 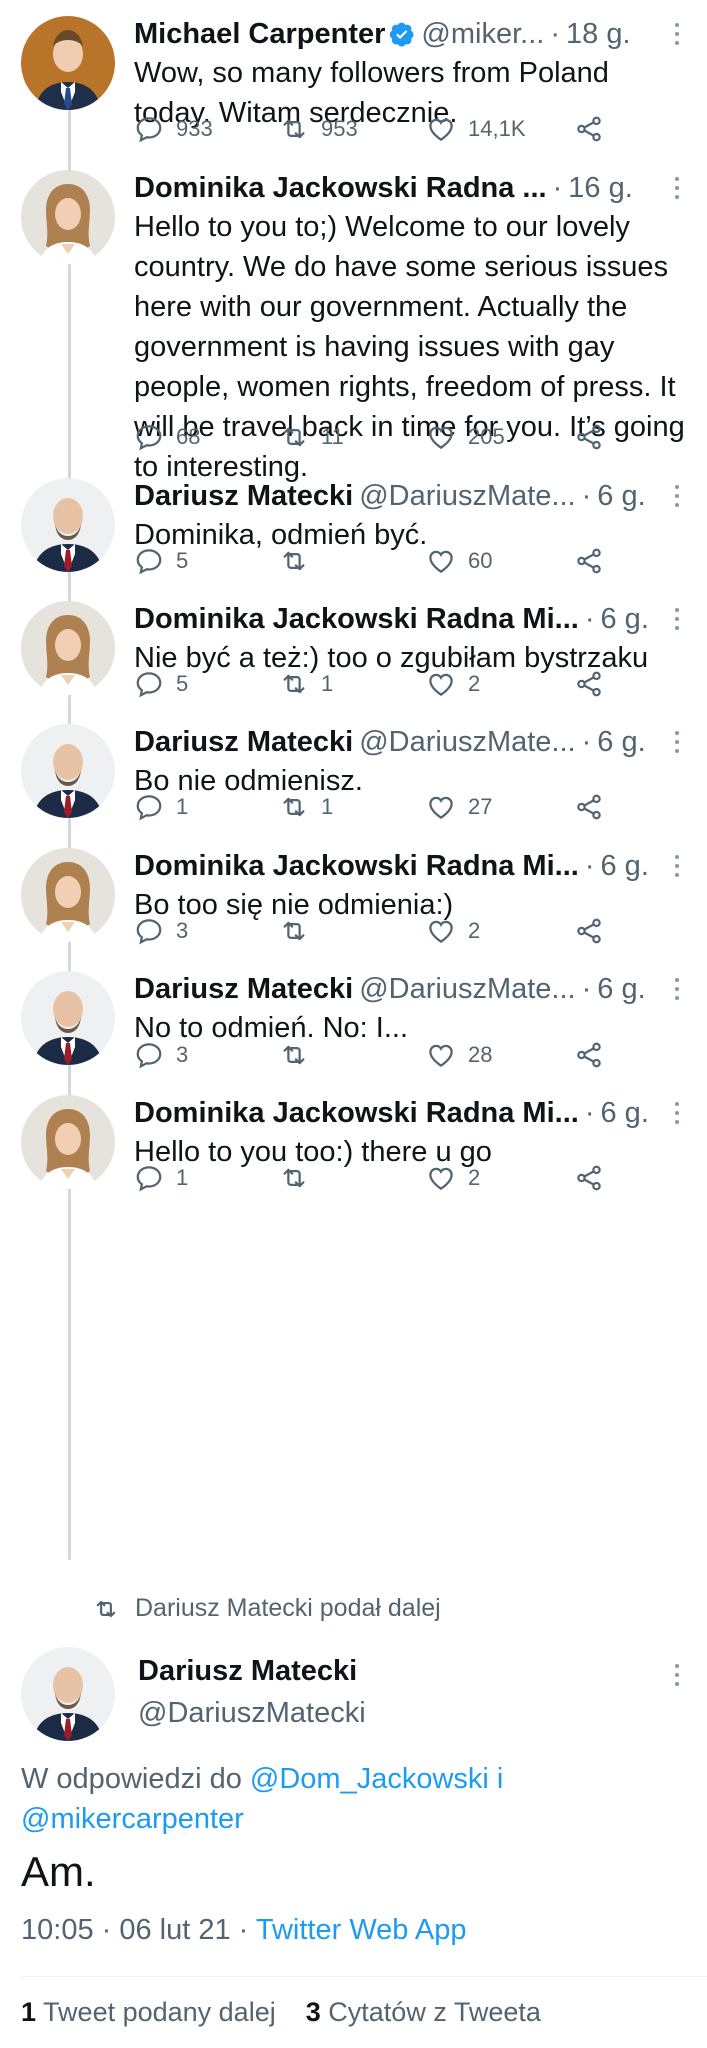 What do you see at coordinates (281, 2012) in the screenshot?
I see `tweet-stats: 1 Tweet podany dalej 3 Cytatów z Tweeta` at bounding box center [281, 2012].